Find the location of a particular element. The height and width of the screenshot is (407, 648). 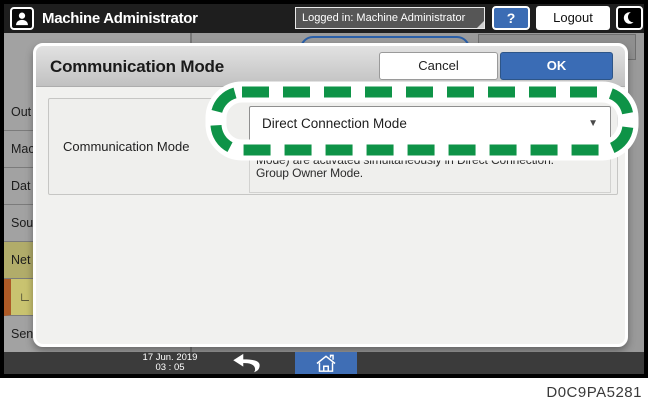

time-label: 03 : 05 is located at coordinates (170, 367).